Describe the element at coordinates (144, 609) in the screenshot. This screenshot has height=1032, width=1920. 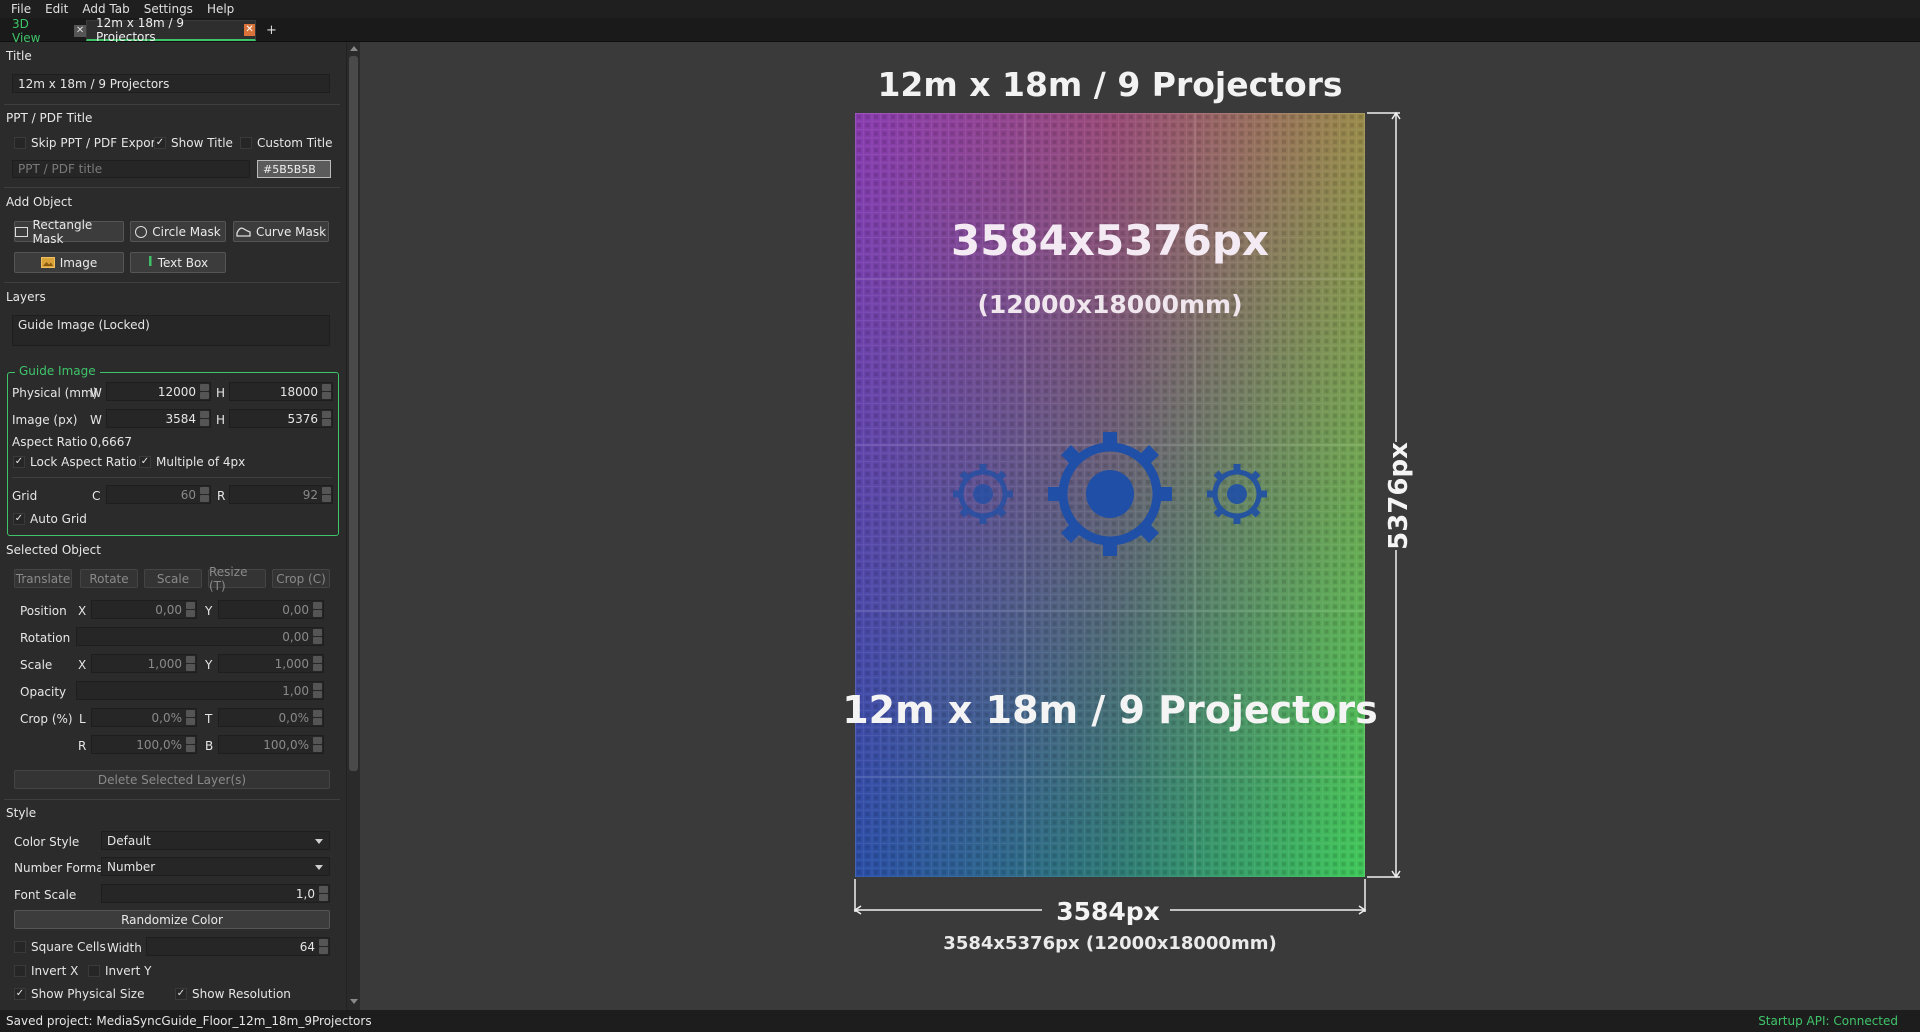
I see `position-x-input: 0,00` at that location.